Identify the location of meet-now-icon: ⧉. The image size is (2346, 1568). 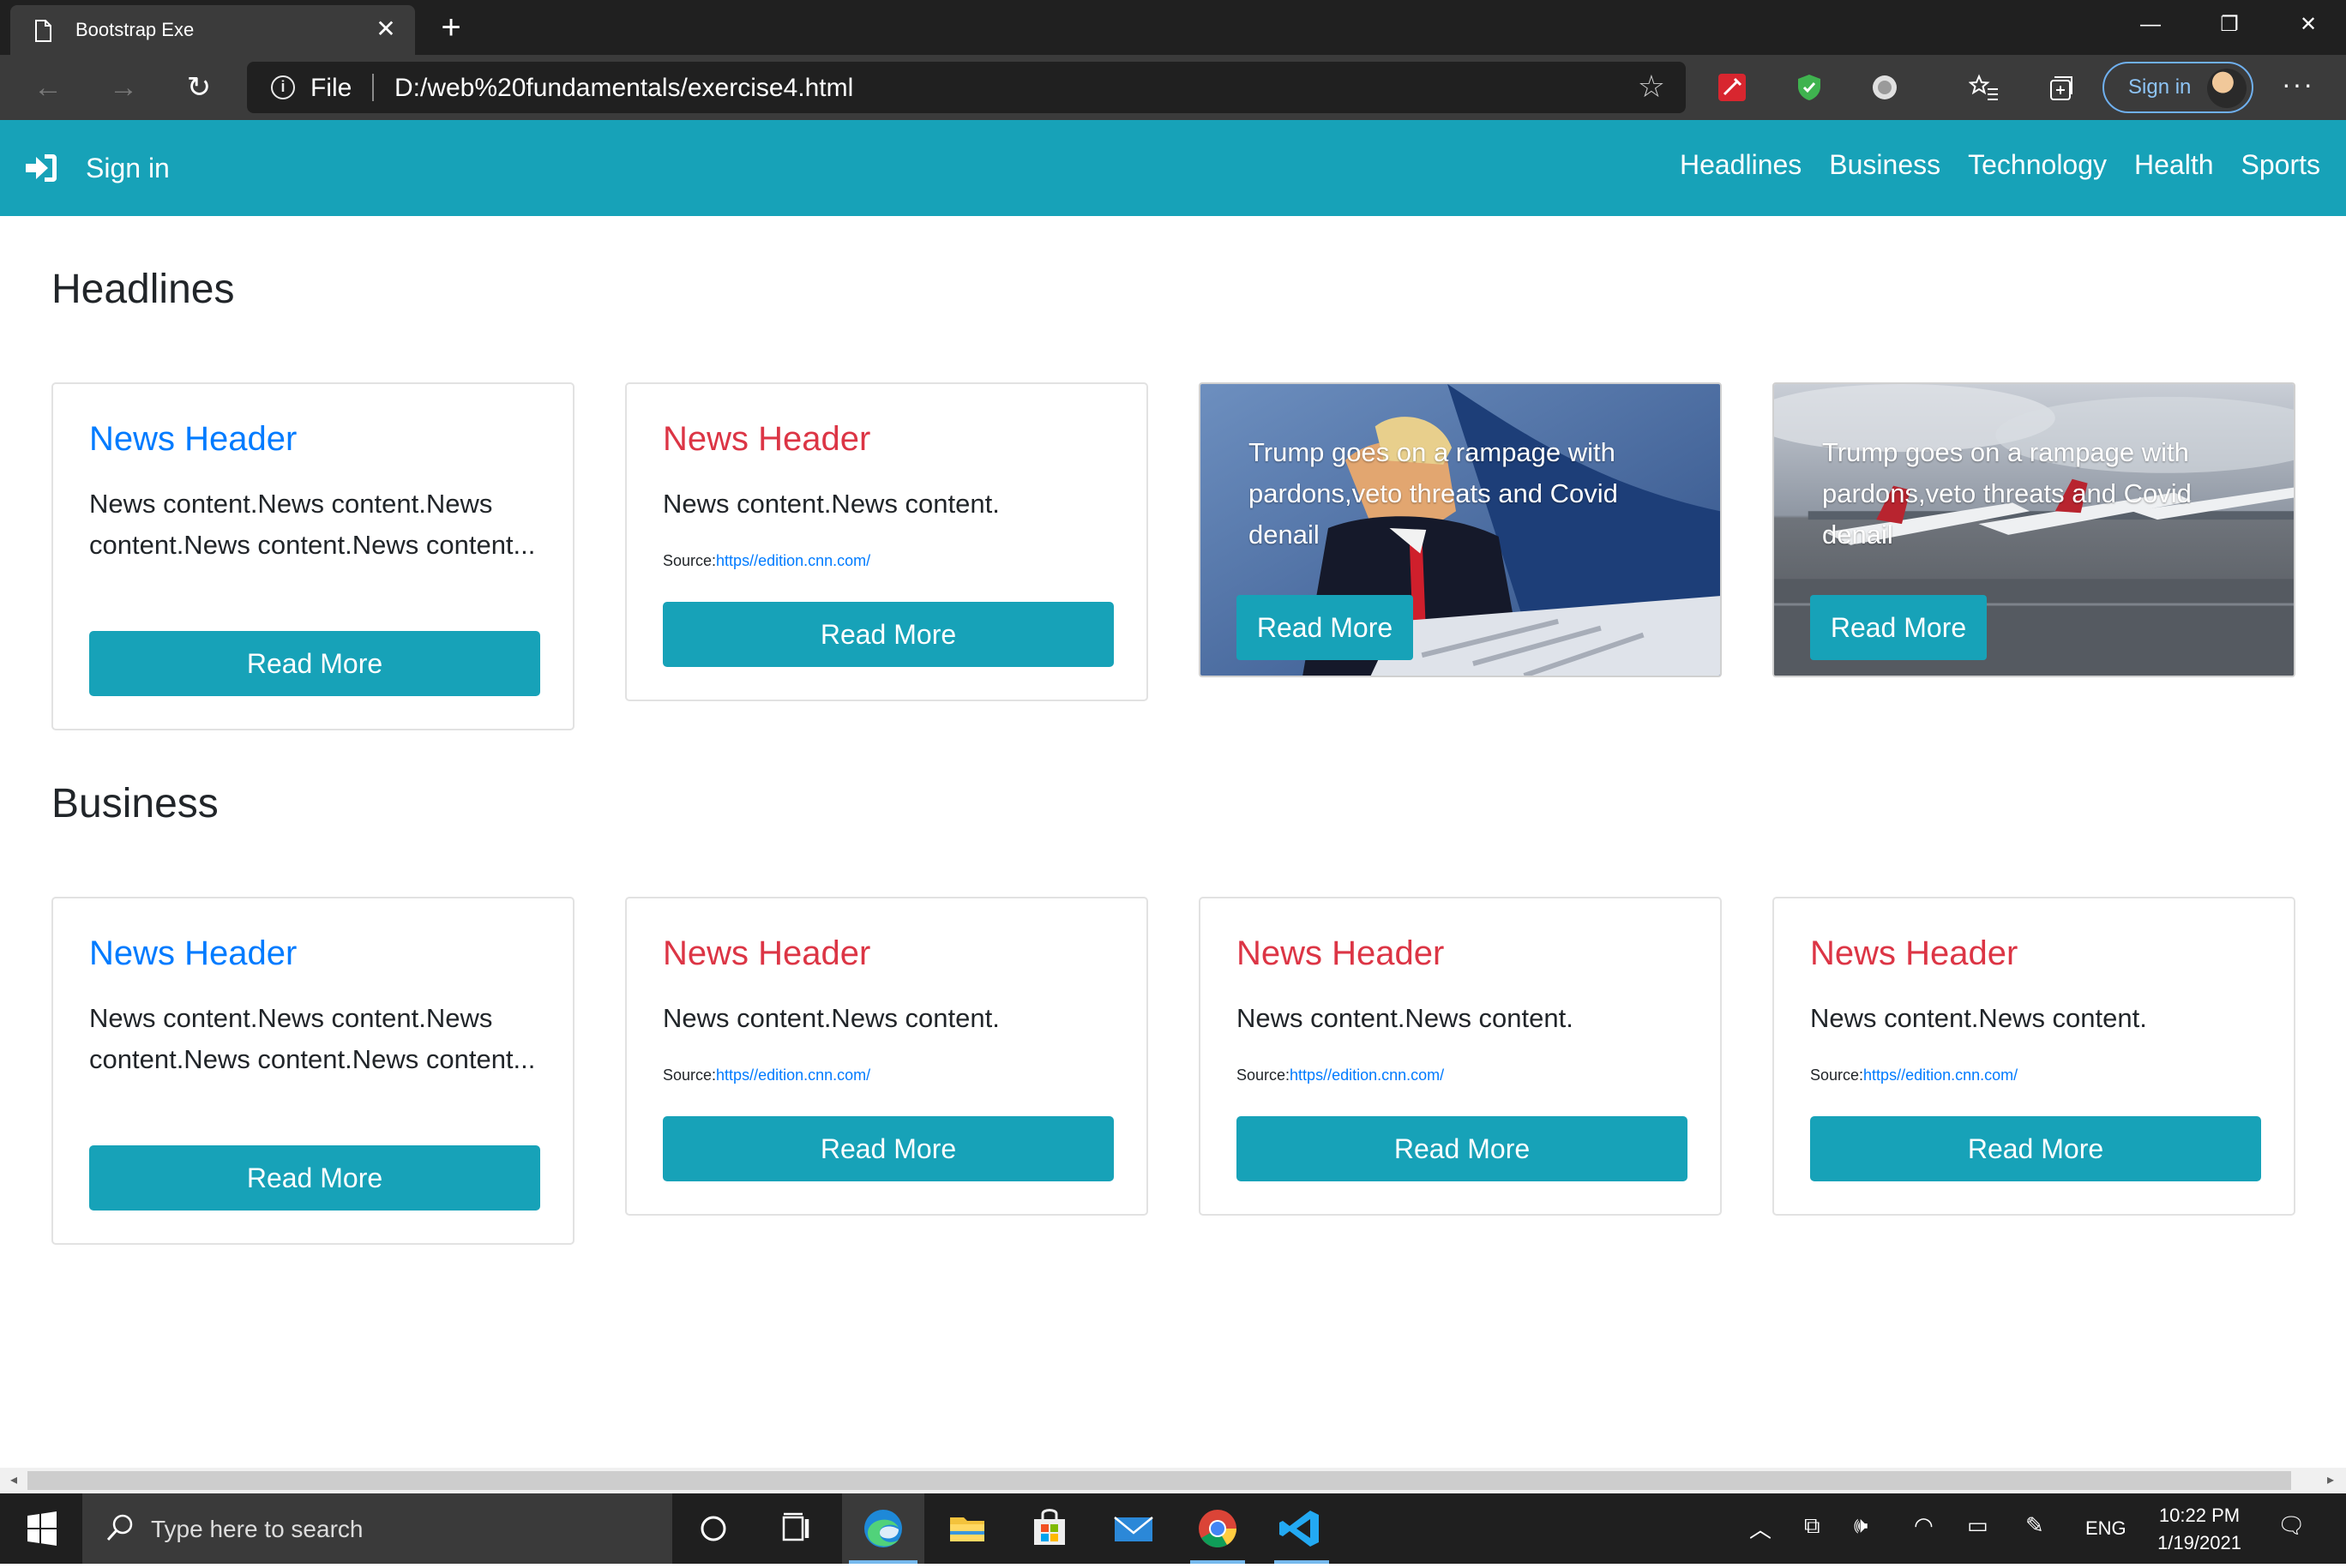
(1812, 1526).